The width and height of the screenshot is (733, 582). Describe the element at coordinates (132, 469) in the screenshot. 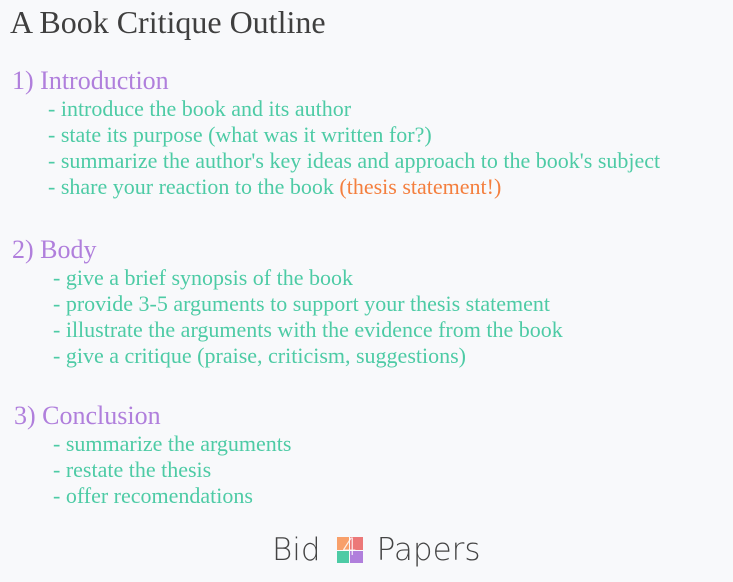

I see `list-item: - restate the thesis` at that location.